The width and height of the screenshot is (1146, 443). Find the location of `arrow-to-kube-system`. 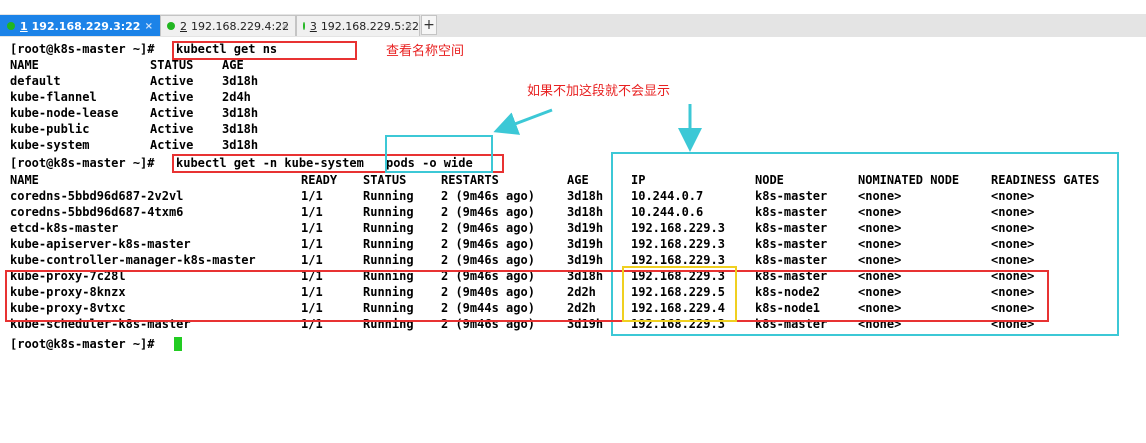

arrow-to-kube-system is located at coordinates (523, 121).